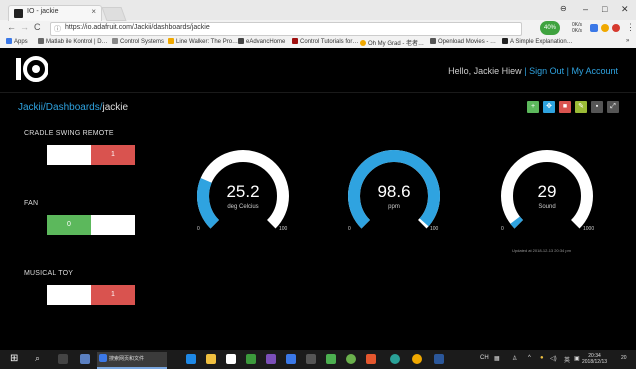 Image resolution: width=636 pixels, height=369 pixels. Describe the element at coordinates (497, 358) in the screenshot. I see `keyboard-icon: ▦` at that location.